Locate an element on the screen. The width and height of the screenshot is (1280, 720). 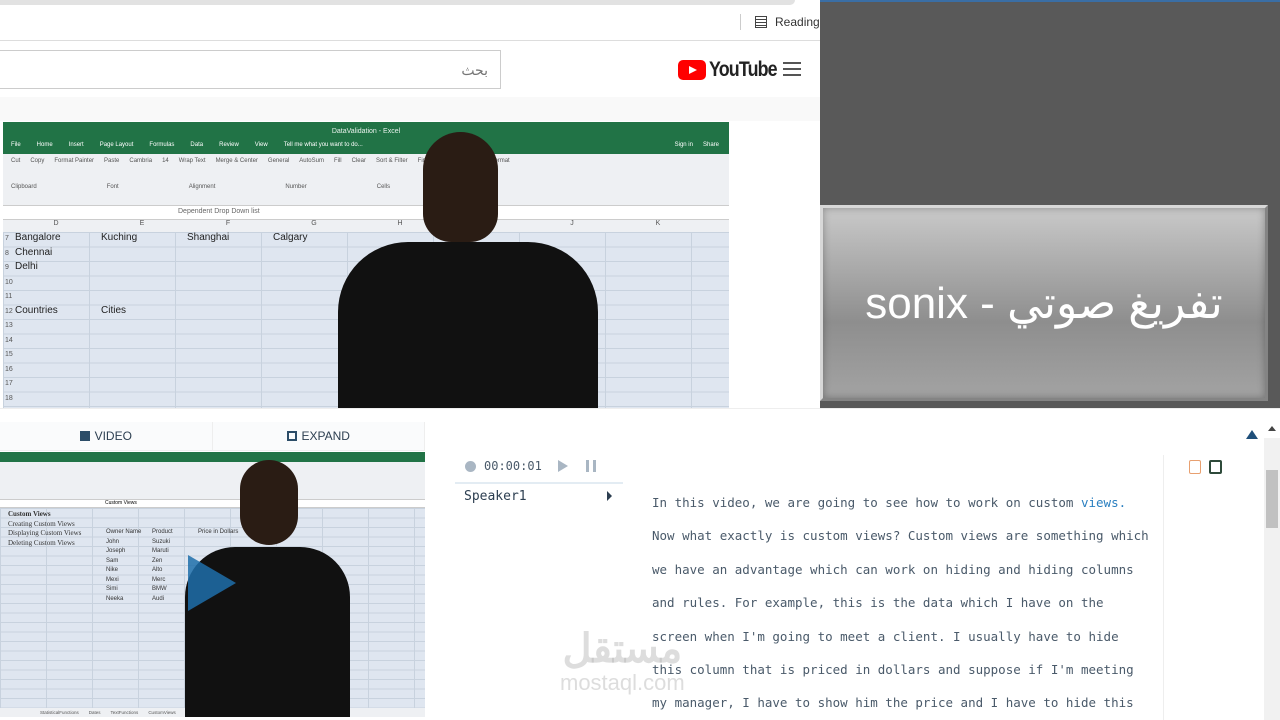
list-item: Custom Views is located at coordinates (29, 514).